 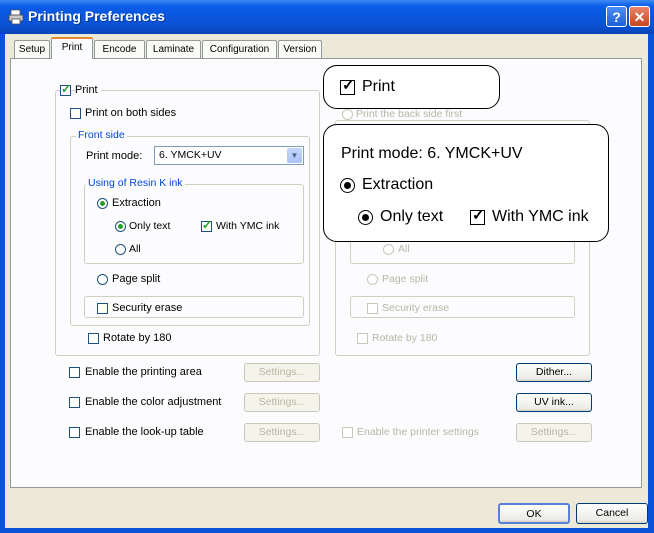 What do you see at coordinates (639, 16) in the screenshot?
I see `close-button: ✕` at bounding box center [639, 16].